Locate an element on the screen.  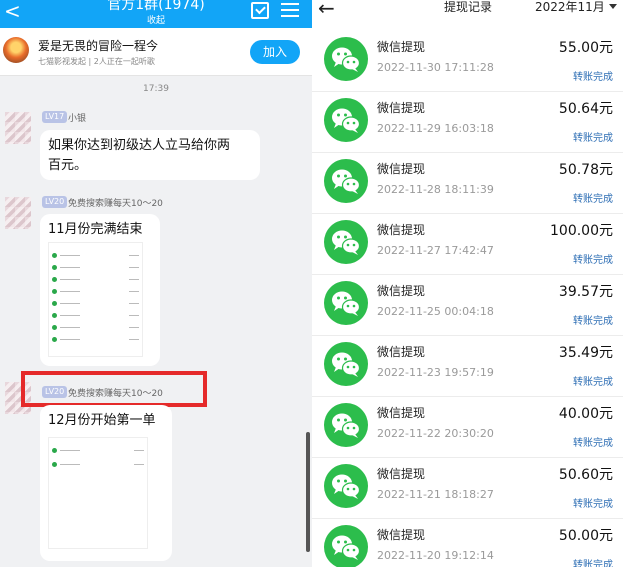
chat-header: < 官方1群(1974) 收起 is located at coordinates (156, 14).